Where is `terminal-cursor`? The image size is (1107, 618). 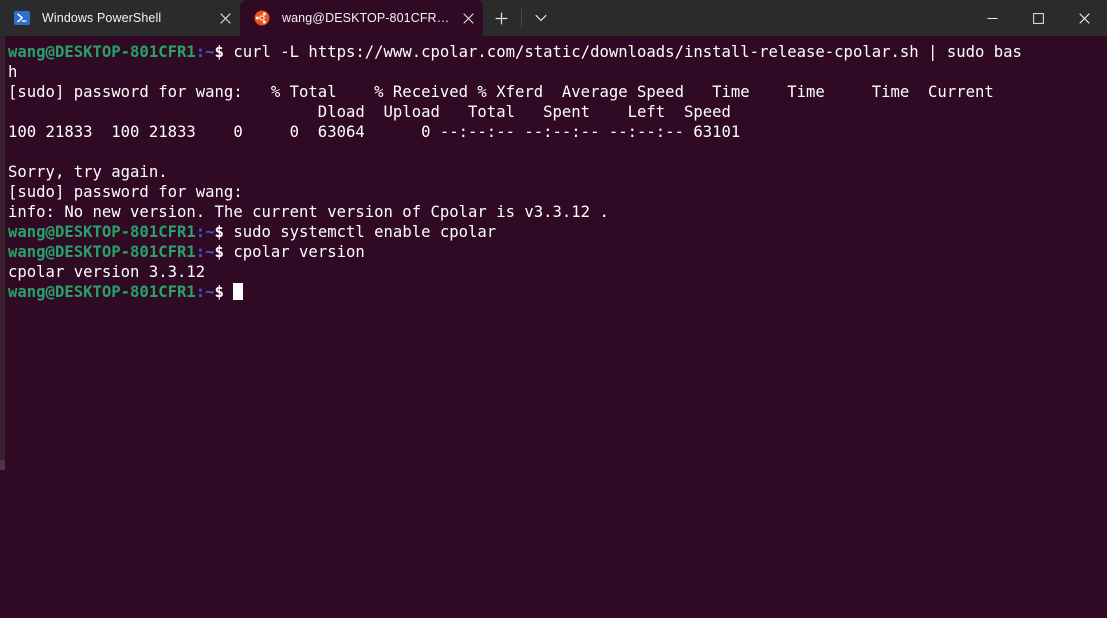 terminal-cursor is located at coordinates (238, 291).